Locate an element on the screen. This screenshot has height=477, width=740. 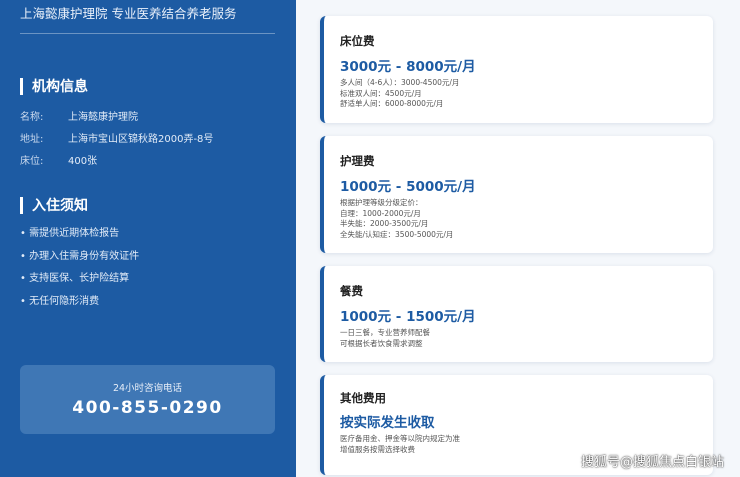
notice-section-heading: 入住须知 is located at coordinates (54, 205).